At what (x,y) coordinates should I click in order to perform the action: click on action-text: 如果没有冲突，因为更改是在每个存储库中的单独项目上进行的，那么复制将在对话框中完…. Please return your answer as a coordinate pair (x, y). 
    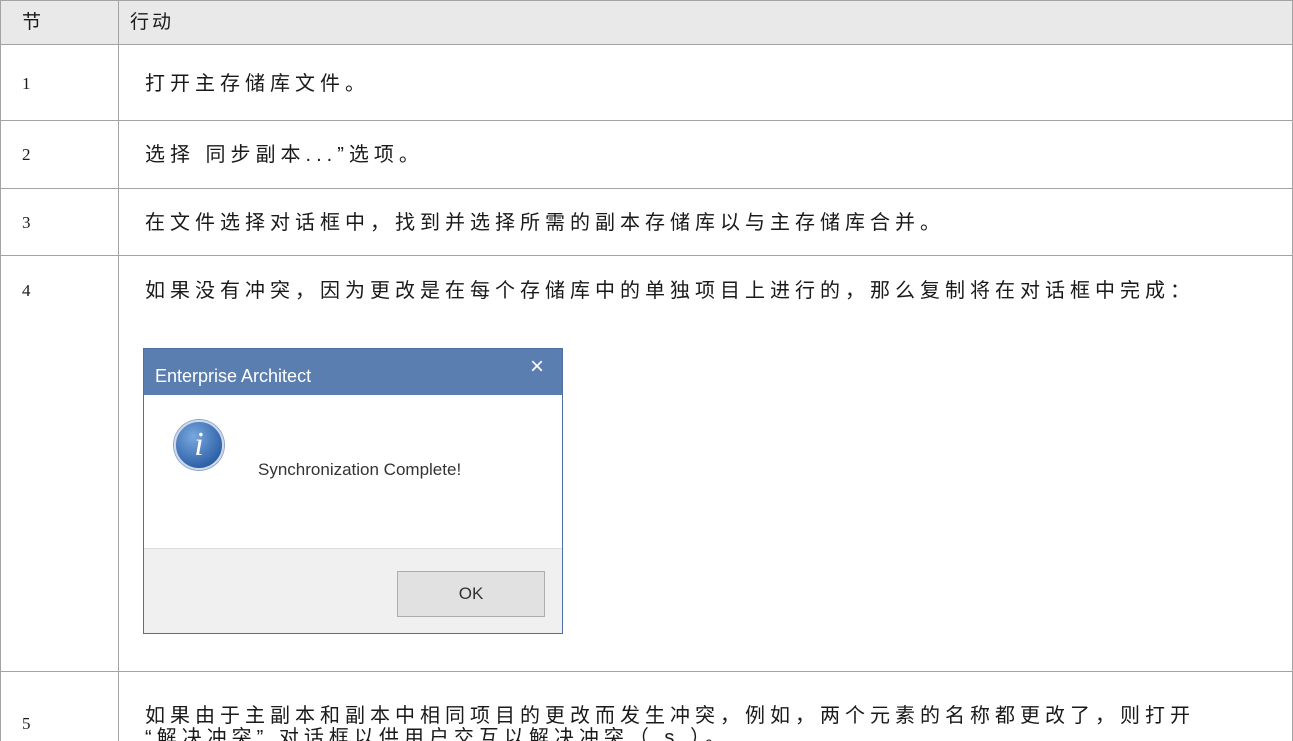
    Looking at the image, I should click on (670, 291).